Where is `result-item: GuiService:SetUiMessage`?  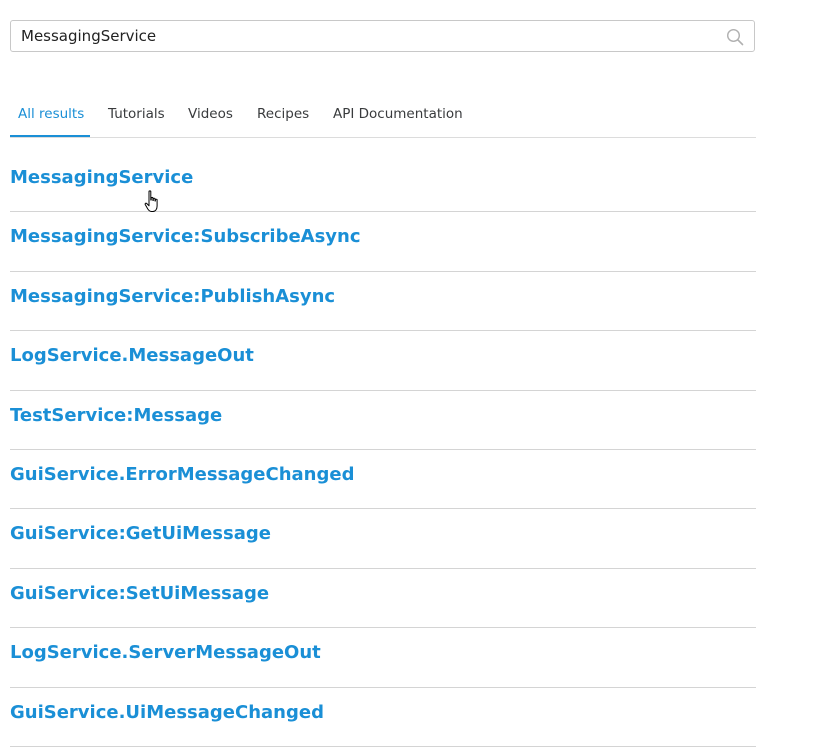 result-item: GuiService:SetUiMessage is located at coordinates (383, 599).